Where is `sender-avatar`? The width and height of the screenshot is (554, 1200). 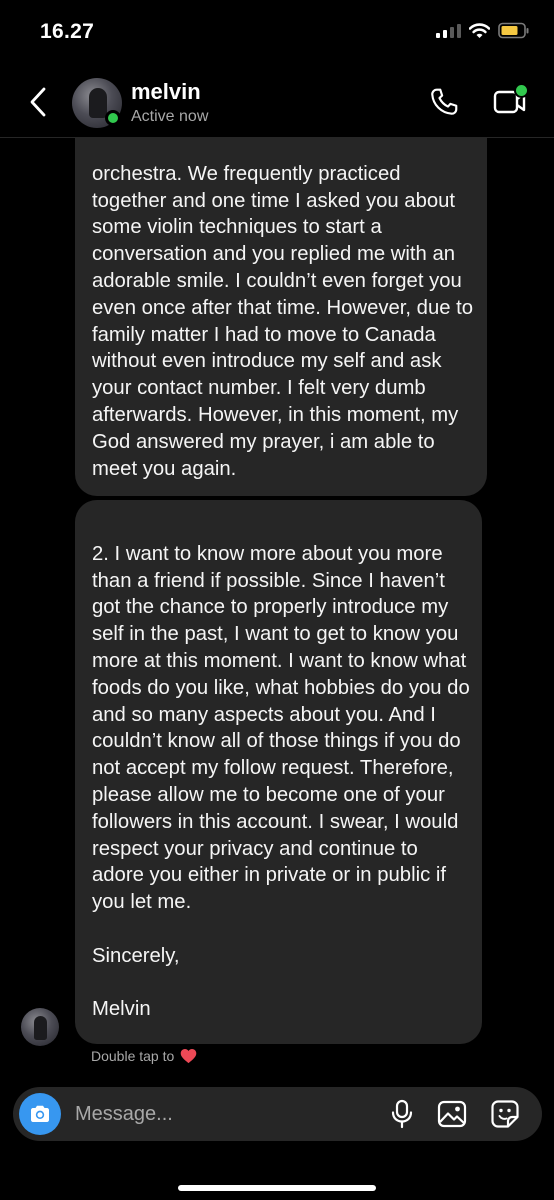
sender-avatar is located at coordinates (40, 1027).